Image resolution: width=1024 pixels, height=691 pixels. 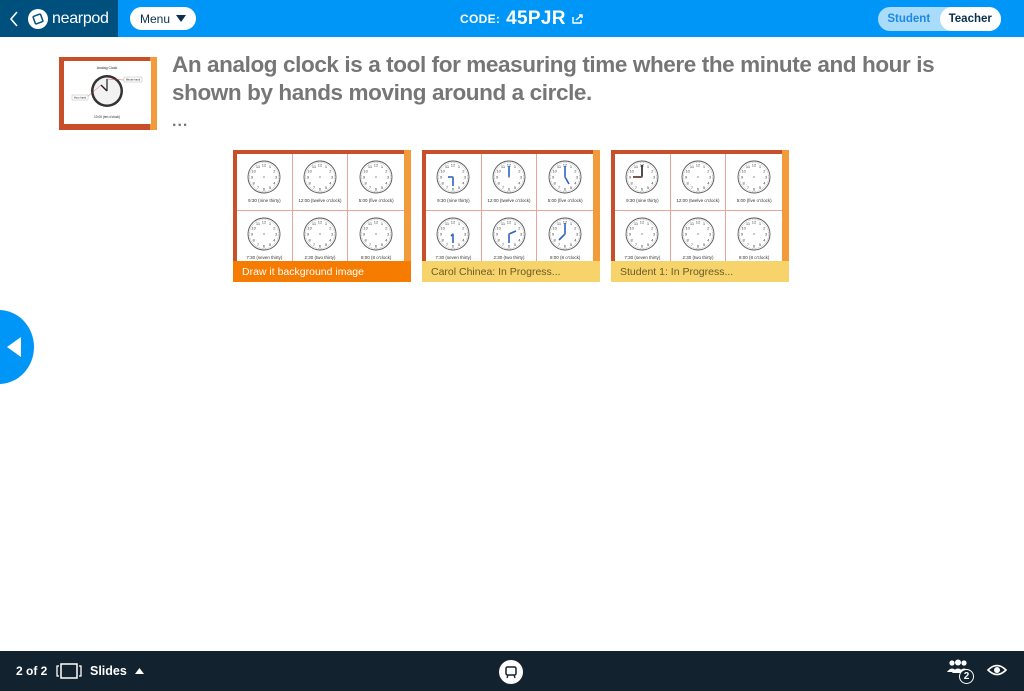 I want to click on menu-label: Menu, so click(x=155, y=18).